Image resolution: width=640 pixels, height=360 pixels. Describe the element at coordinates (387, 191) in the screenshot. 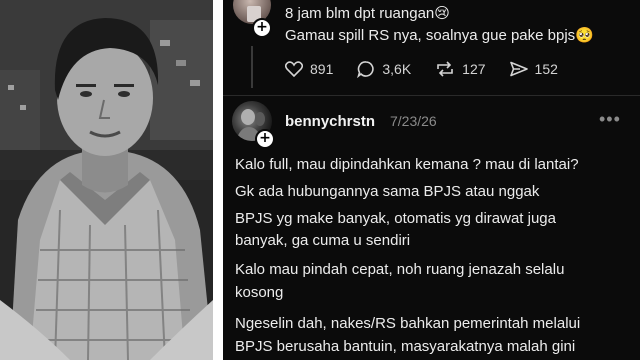

I see `reply-text-line: Gk ada hubungannya sama BPJS atau nggak` at that location.